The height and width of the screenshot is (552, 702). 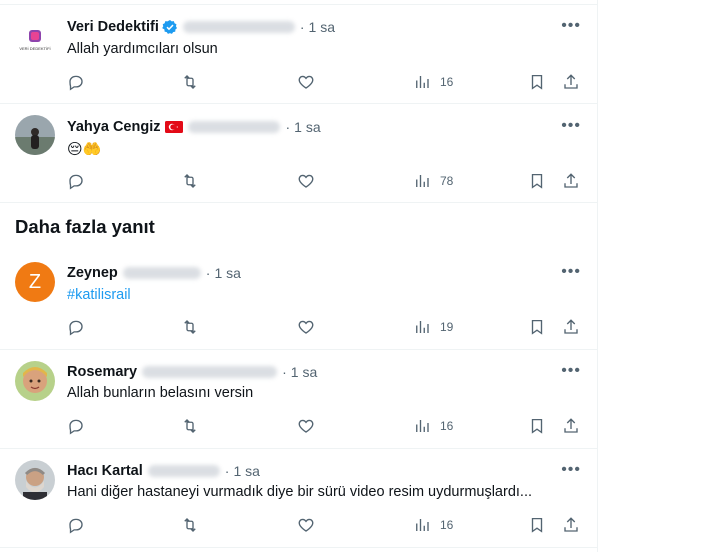 I want to click on avatar: Z, so click(x=35, y=282).